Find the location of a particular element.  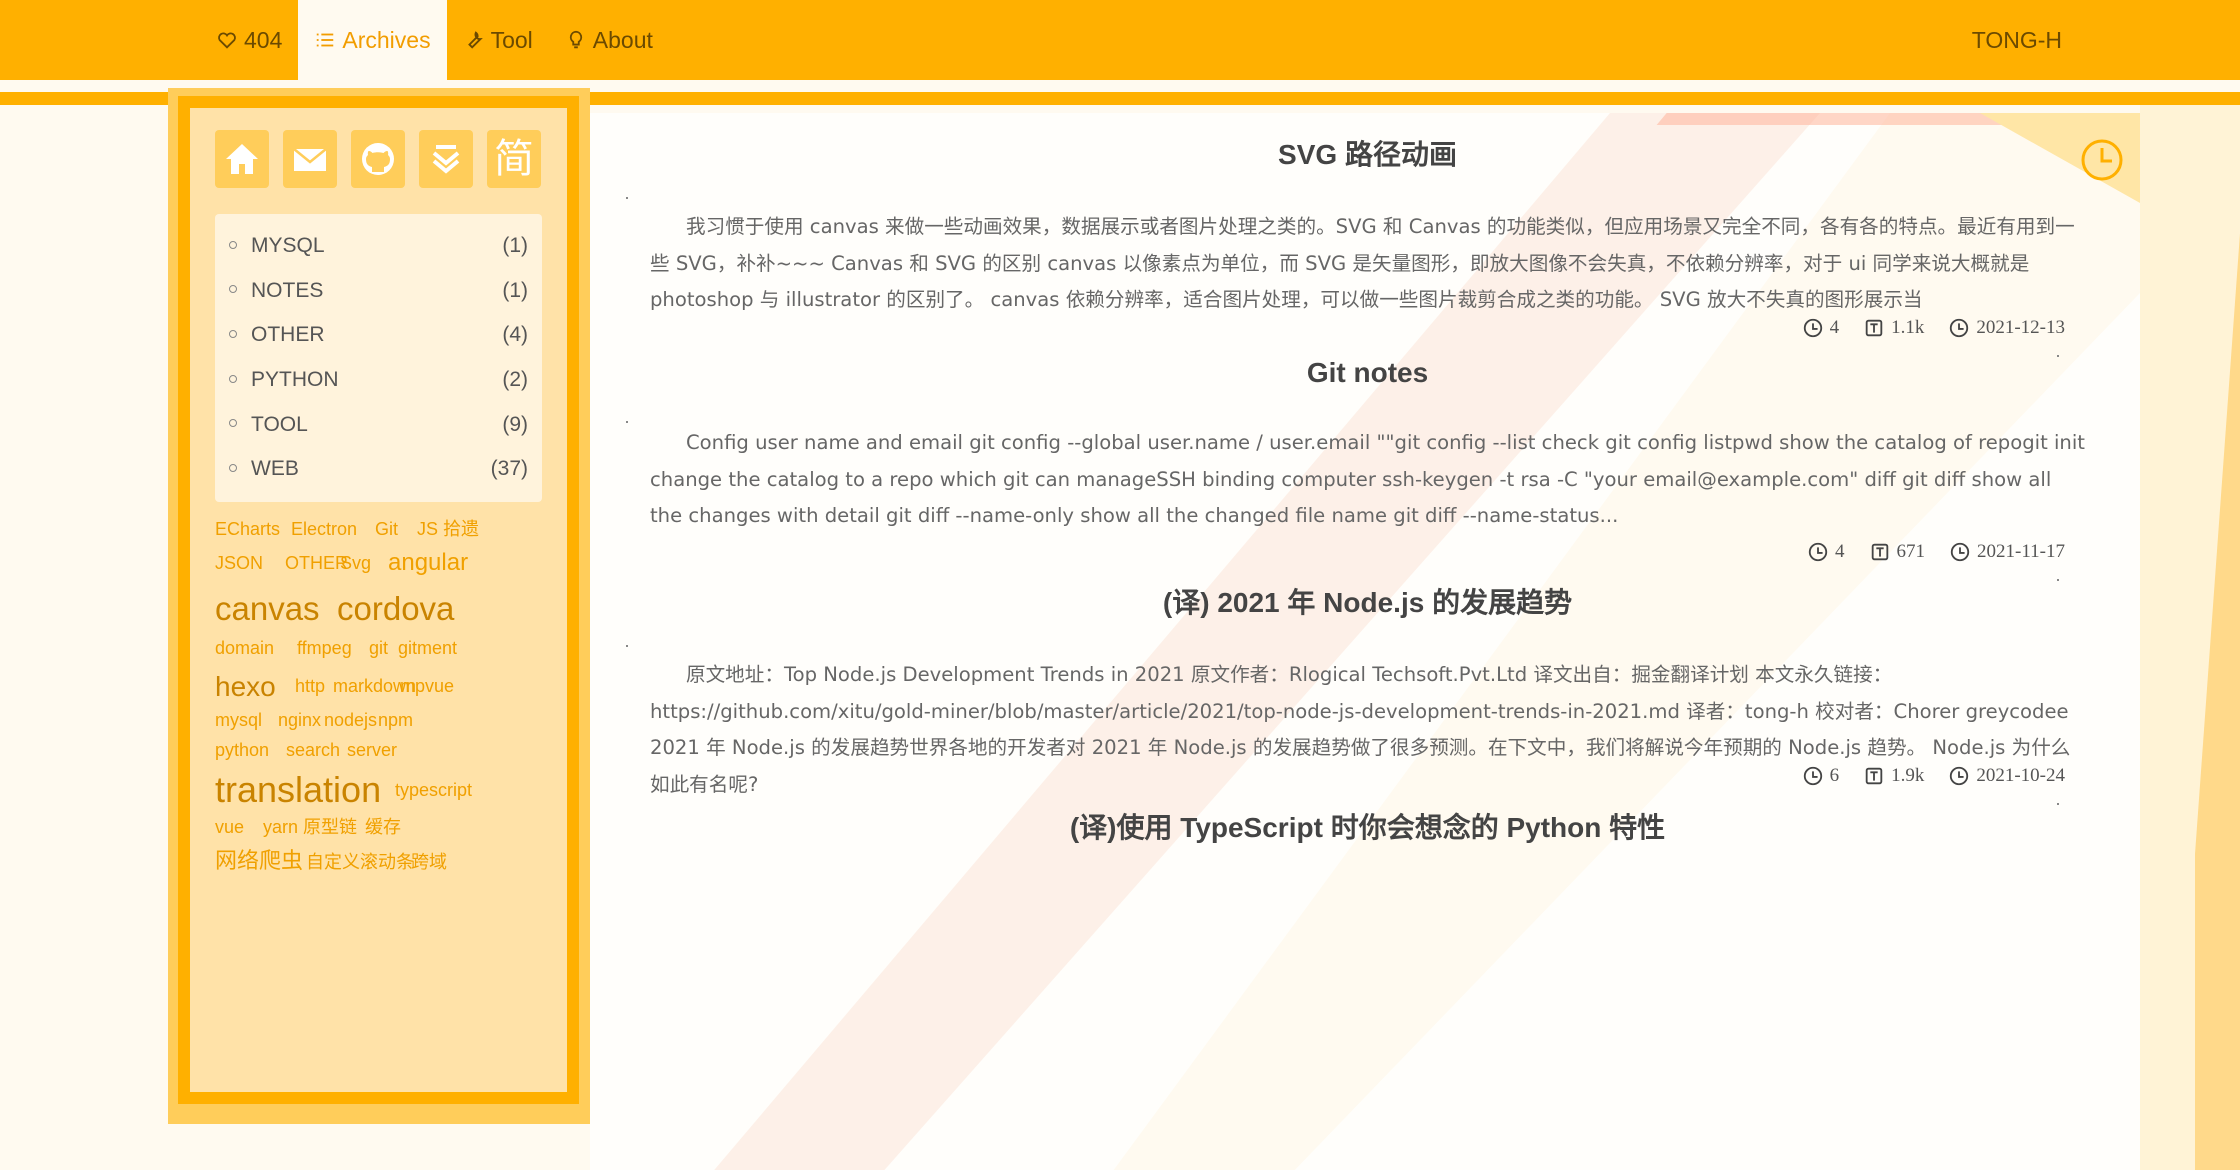

tag-link: mysql is located at coordinates (238, 720).